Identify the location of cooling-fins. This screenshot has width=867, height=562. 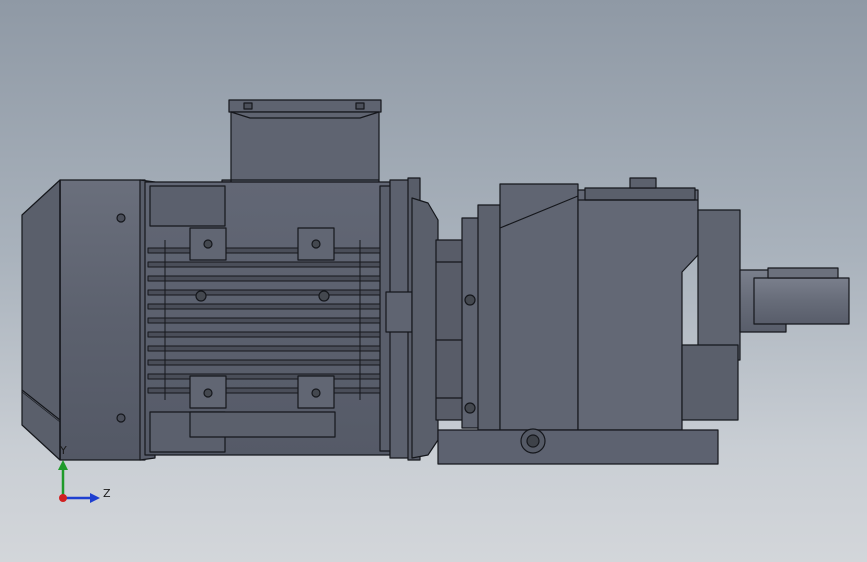
(264, 320).